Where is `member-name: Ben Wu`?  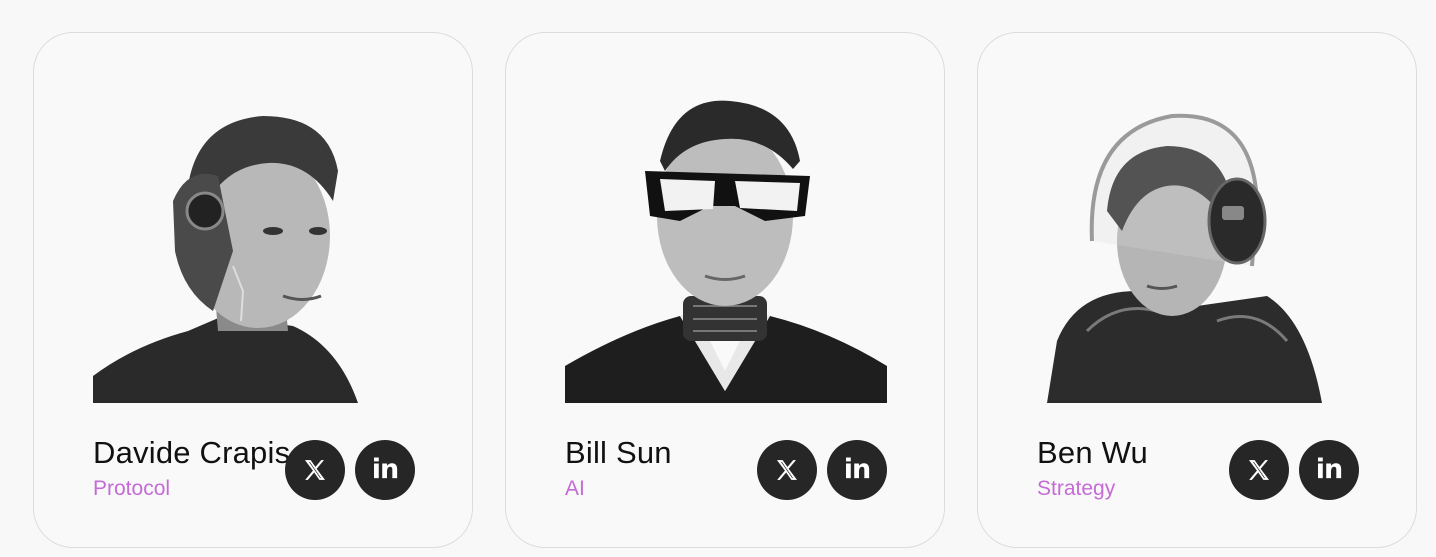
member-name: Ben Wu is located at coordinates (1092, 452).